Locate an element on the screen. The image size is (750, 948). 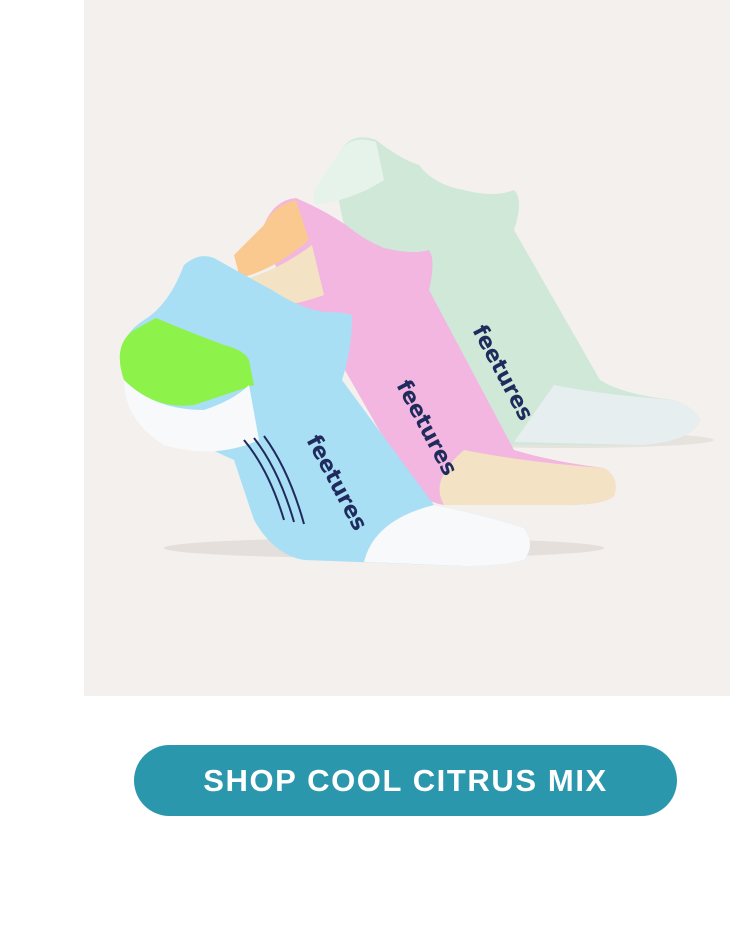
shop-cool-citrus-mix-button: SHOP COOL CITRUS MIX is located at coordinates (405, 780).